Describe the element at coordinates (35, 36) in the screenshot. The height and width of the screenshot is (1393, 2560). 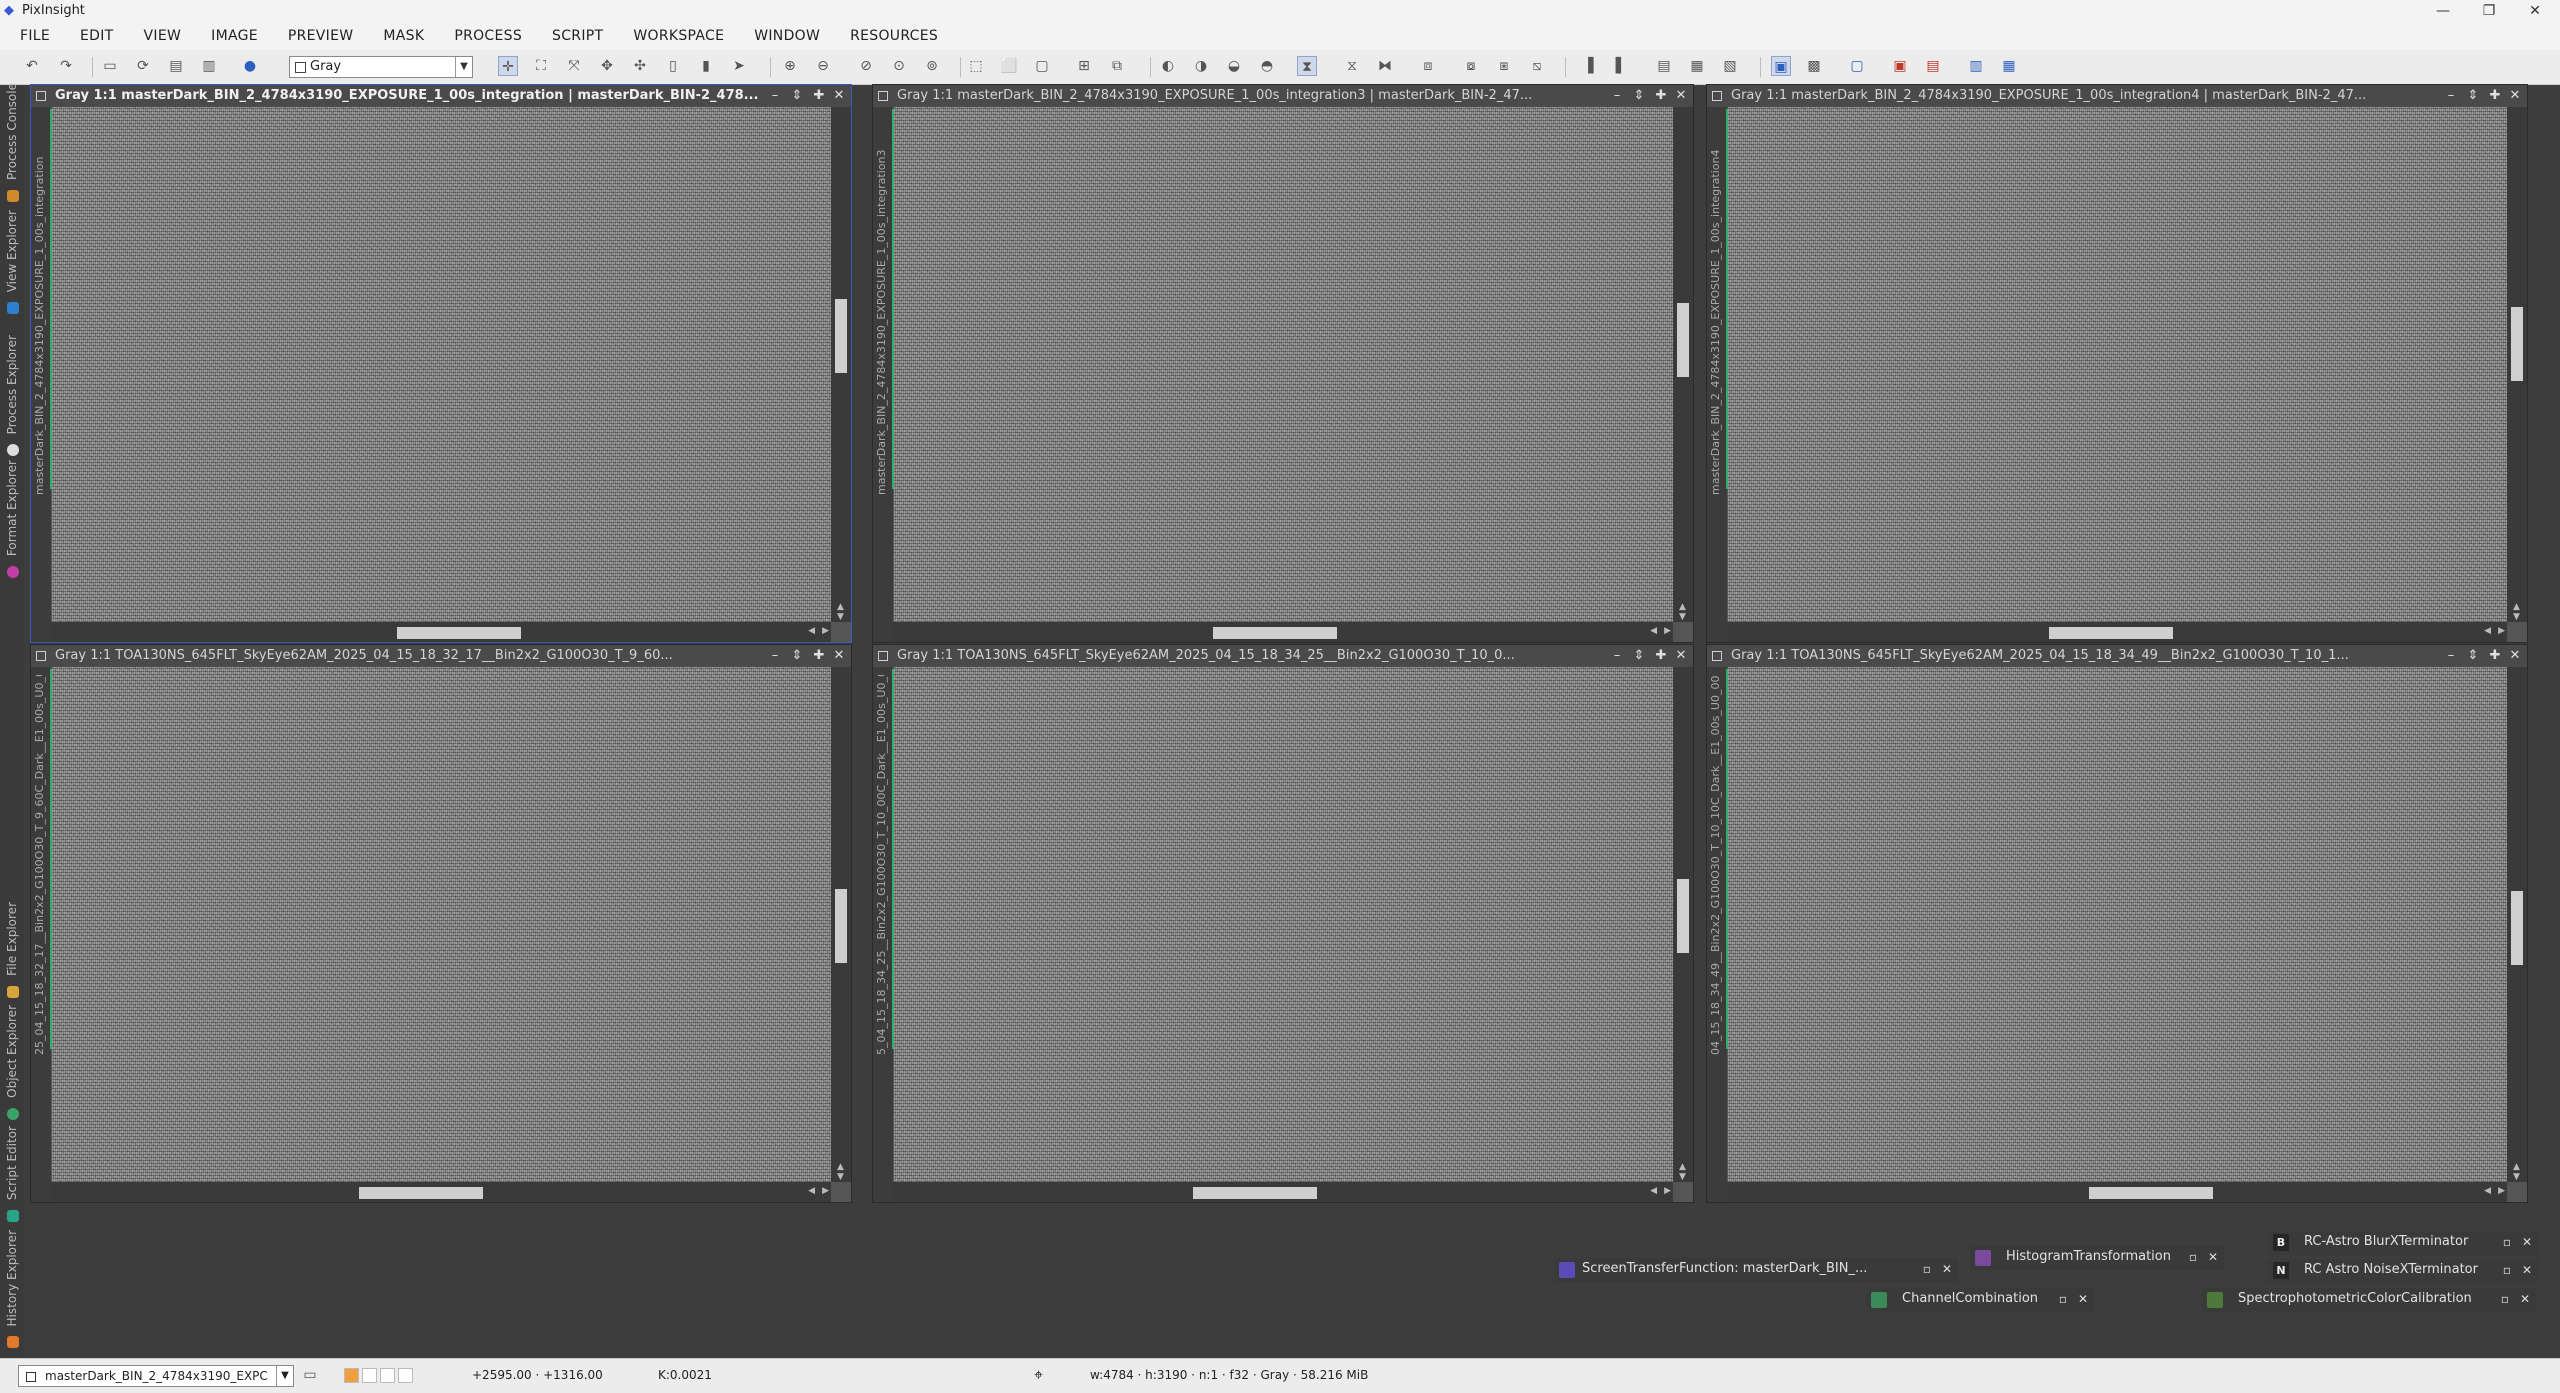
I see `menu-file: FILE` at that location.